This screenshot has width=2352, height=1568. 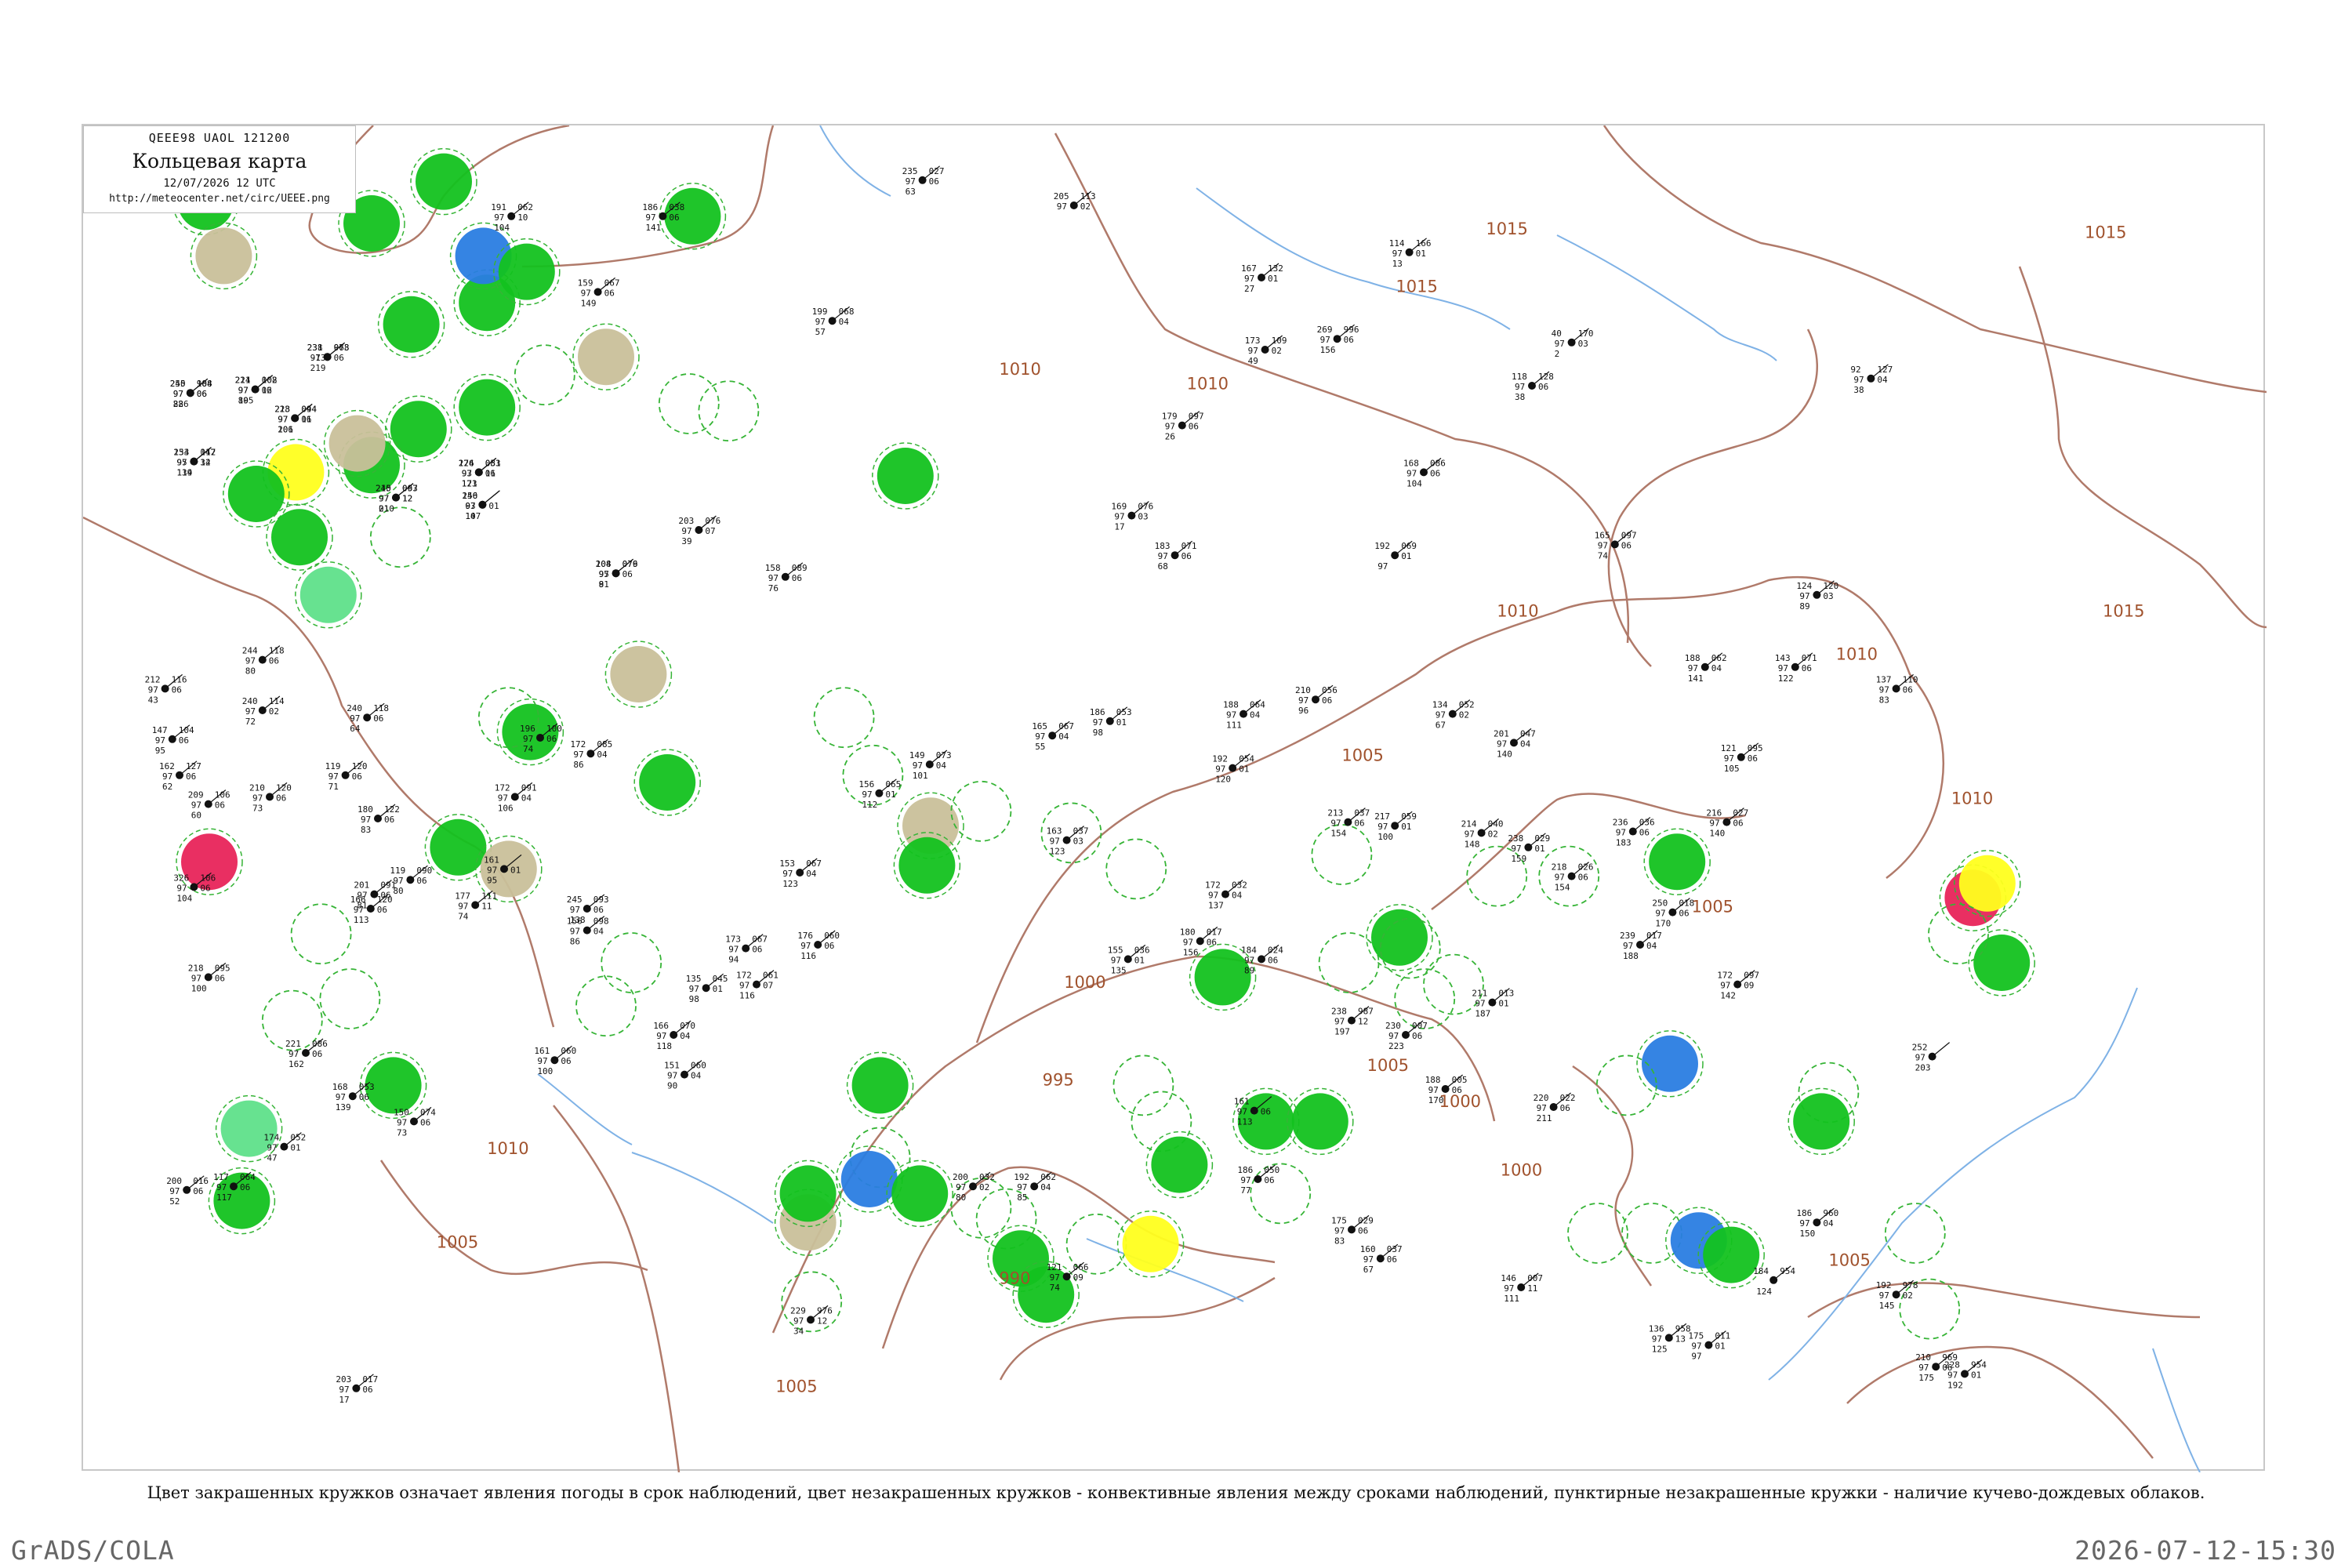 I want to click on station-tendency: 04, so click(x=1237, y=896).